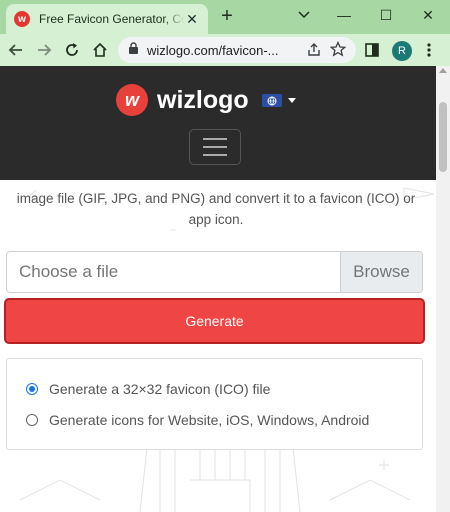 Image resolution: width=450 pixels, height=512 pixels. Describe the element at coordinates (338, 51) in the screenshot. I see `bookmark-star-icon` at that location.